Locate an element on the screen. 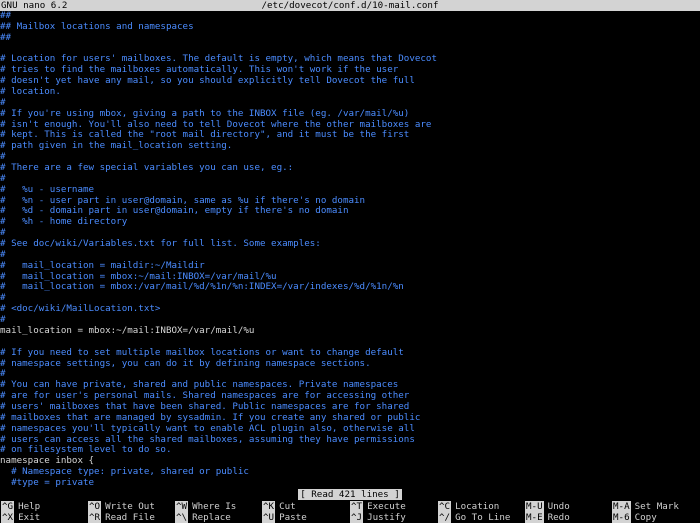  shortcut-key: ^U is located at coordinates (269, 517).